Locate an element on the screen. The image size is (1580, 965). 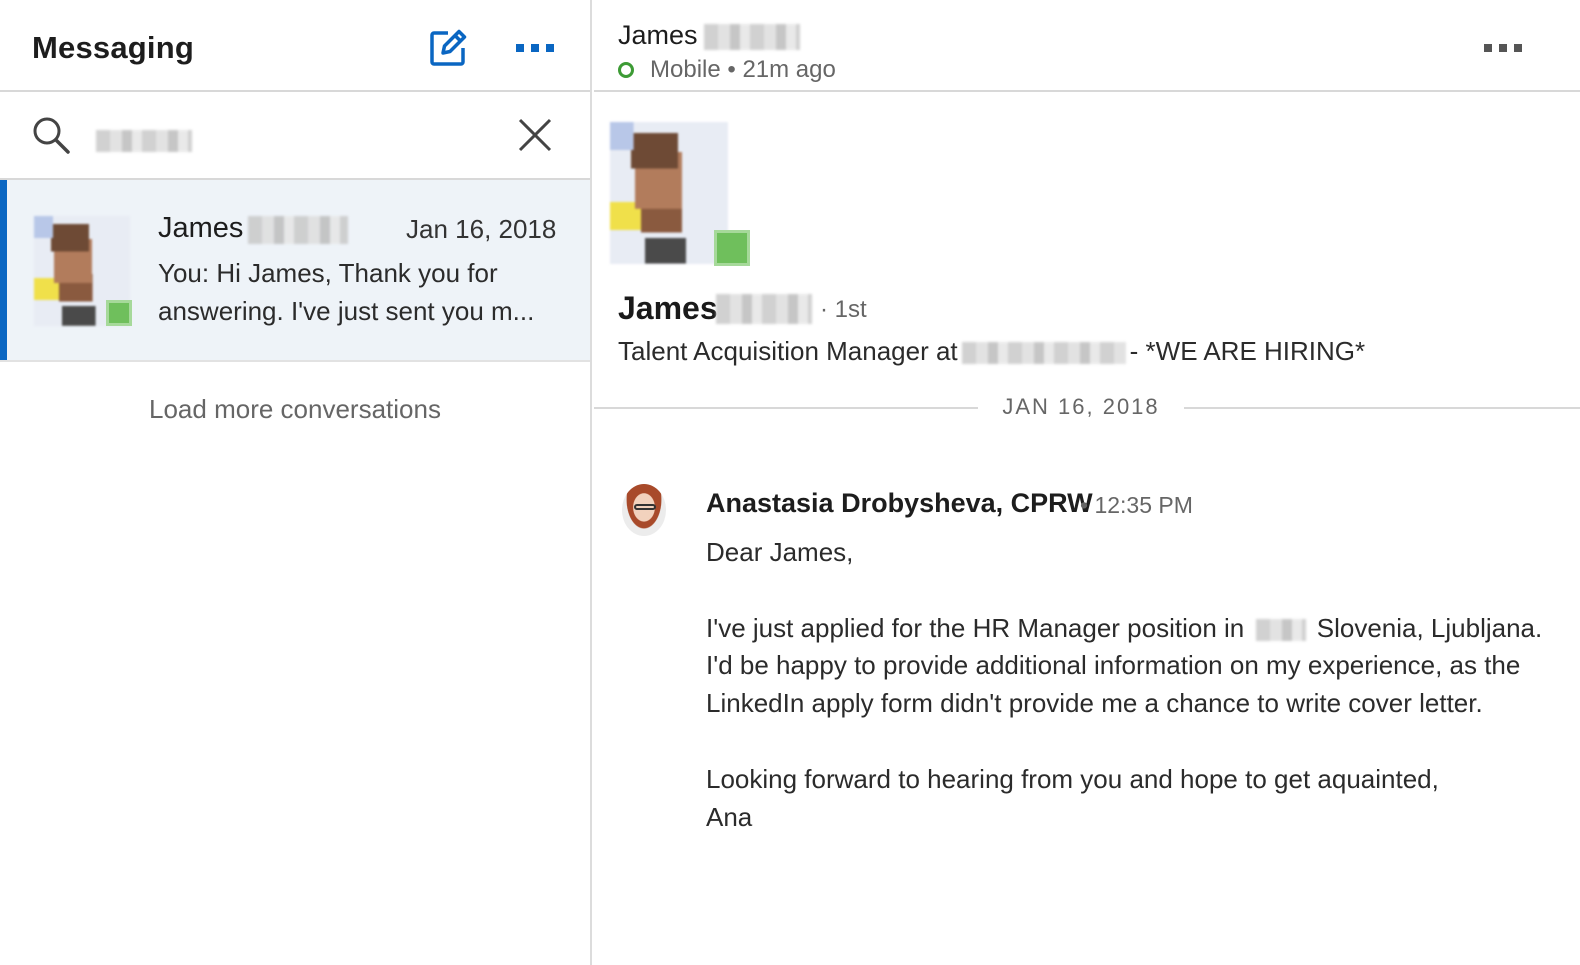
page-title: Messaging is located at coordinates (113, 47).